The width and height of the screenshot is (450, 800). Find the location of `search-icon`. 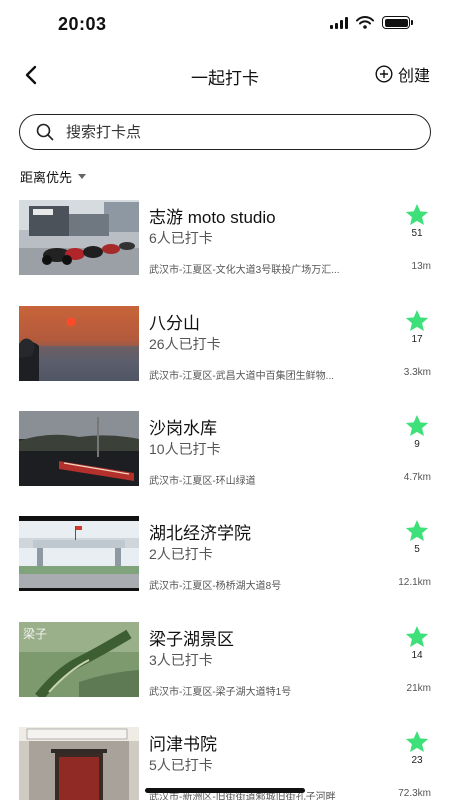

search-icon is located at coordinates (45, 132).